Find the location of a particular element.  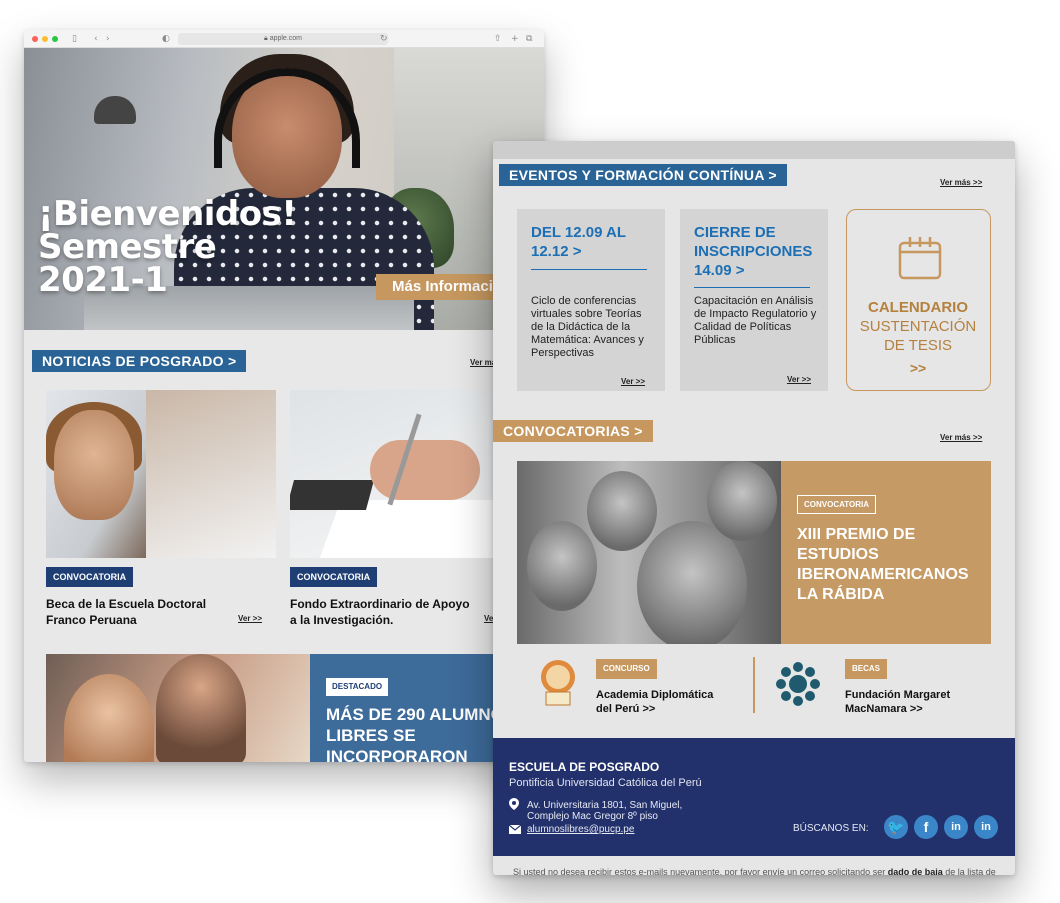

news-link-1: Ver >> is located at coordinates (250, 618).